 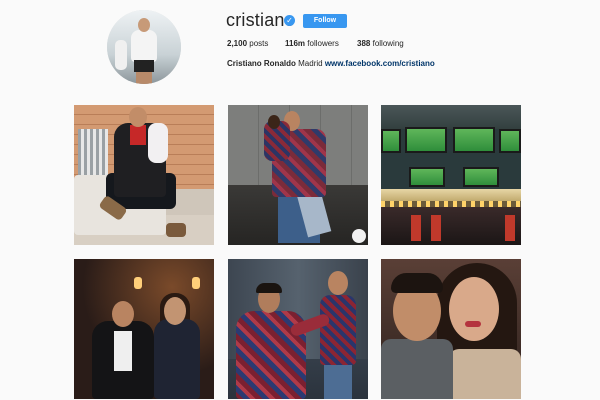 I want to click on verified-badge-icon: ✓, so click(x=289, y=20).